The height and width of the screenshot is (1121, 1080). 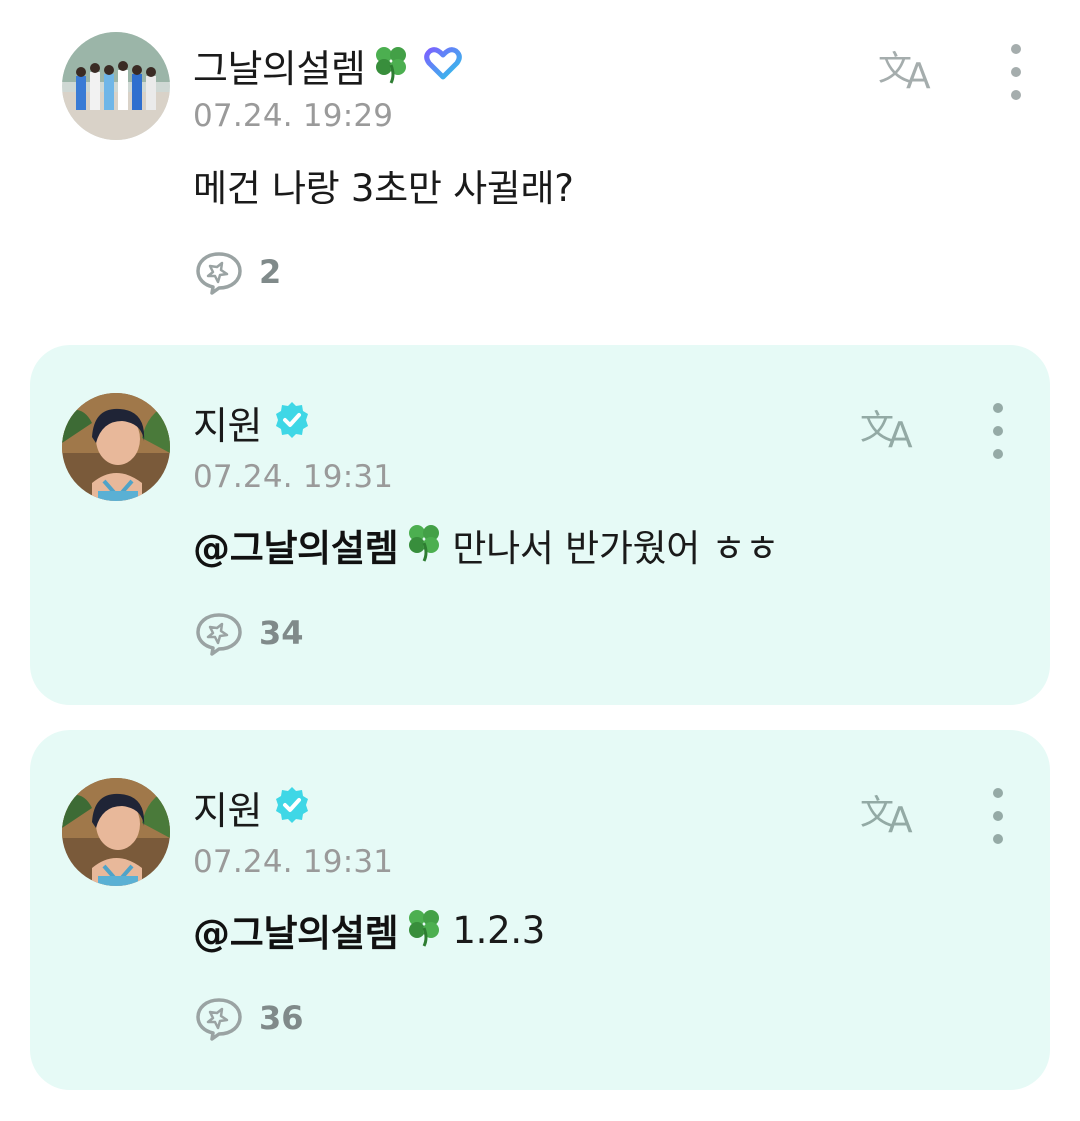 I want to click on reply-button: 34, so click(x=248, y=633).